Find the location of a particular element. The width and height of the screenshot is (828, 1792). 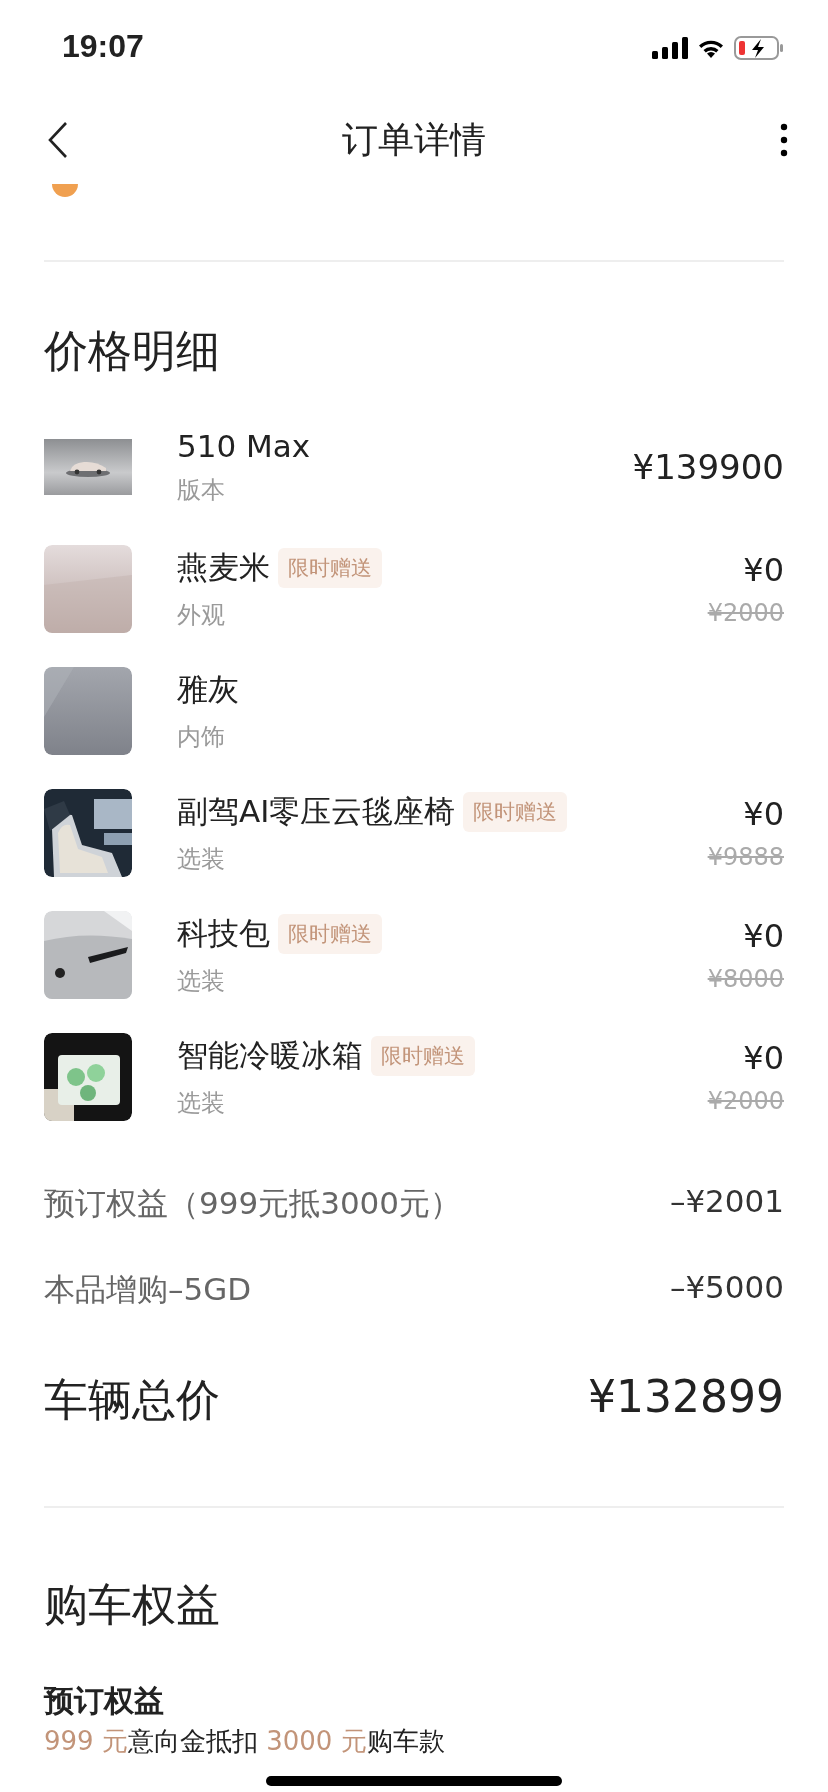

benefit-description: 999 元意向金抵扣 3000 元购车款 is located at coordinates (245, 1741).